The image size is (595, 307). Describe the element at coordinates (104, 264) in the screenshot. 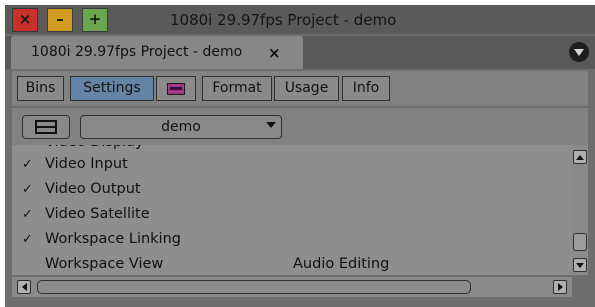

I see `setting-name: Workspace View` at that location.